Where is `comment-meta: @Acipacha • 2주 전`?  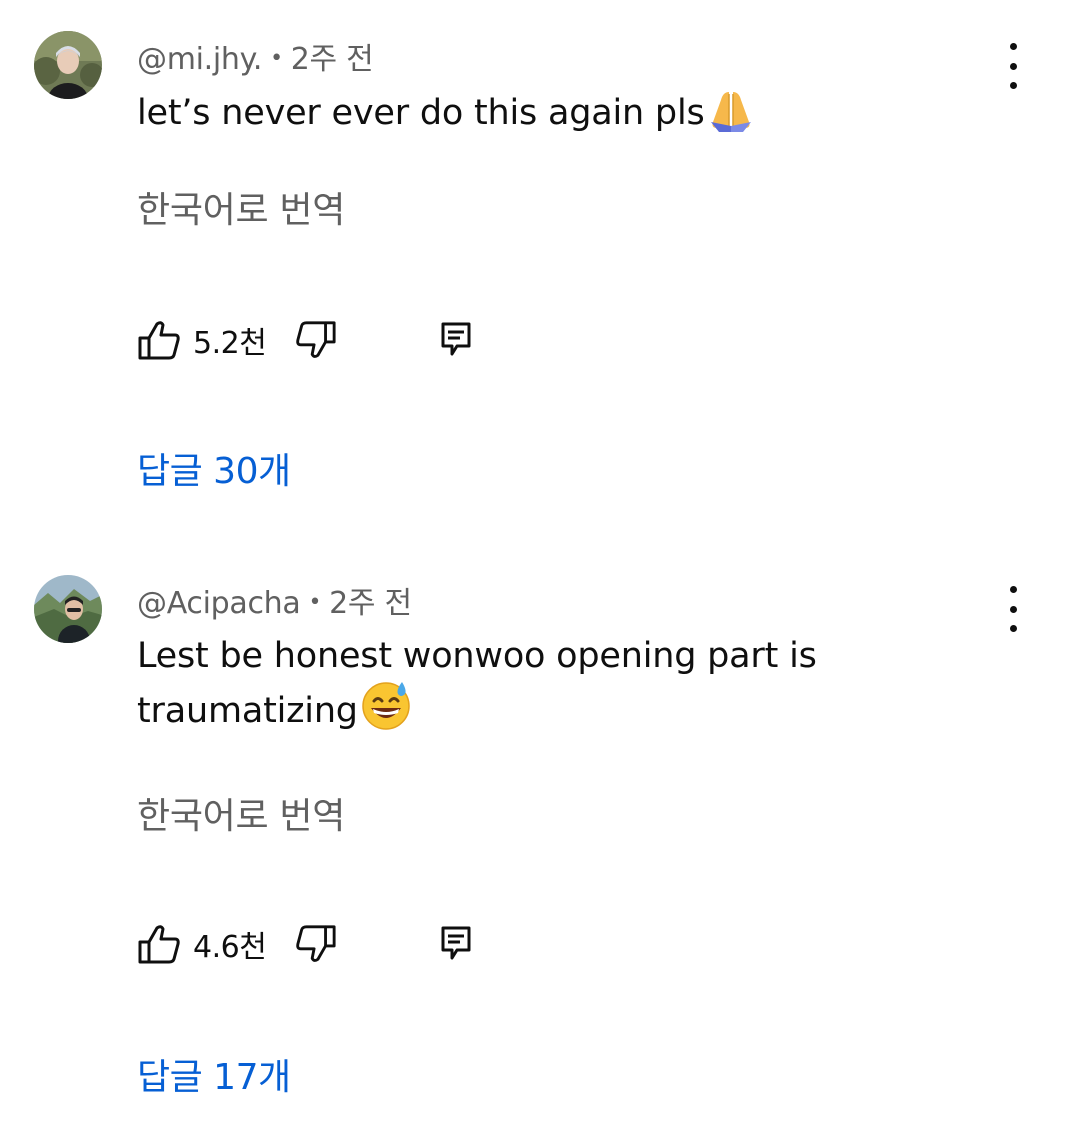 comment-meta: @Acipacha • 2주 전 is located at coordinates (274, 600).